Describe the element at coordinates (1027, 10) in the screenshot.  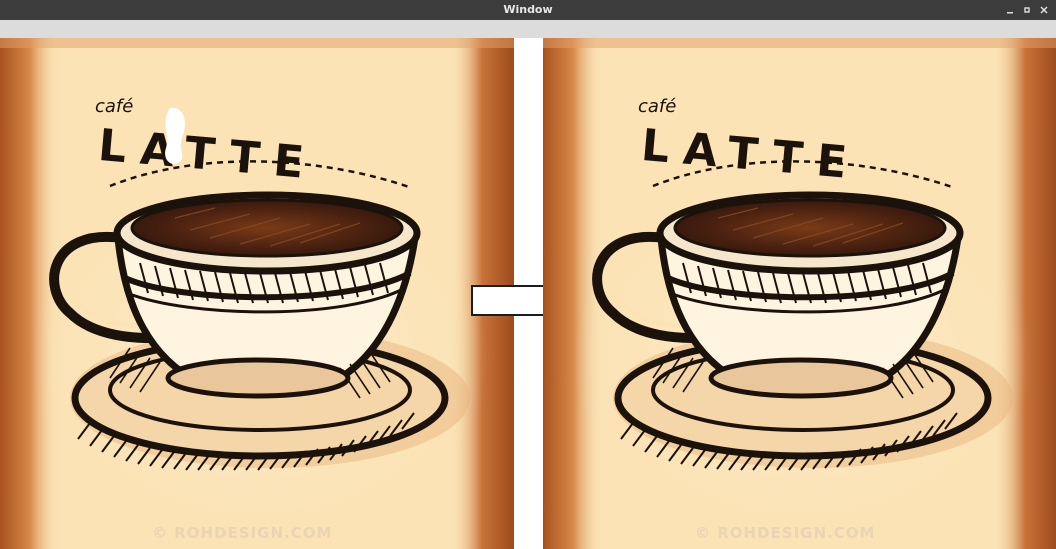
I see `maximize-icon` at that location.